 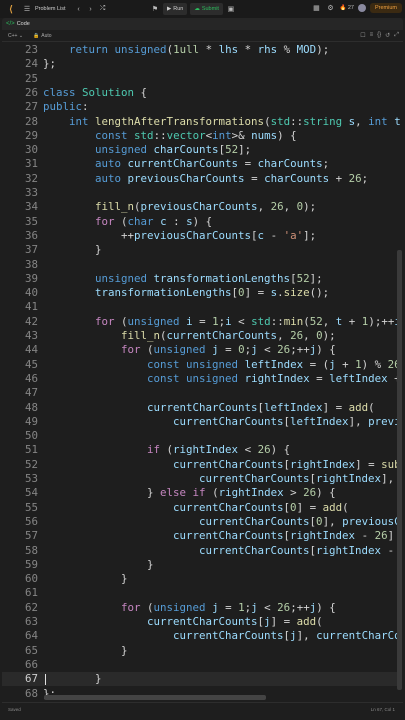 What do you see at coordinates (31, 421) in the screenshot?
I see `line-number: 49` at bounding box center [31, 421].